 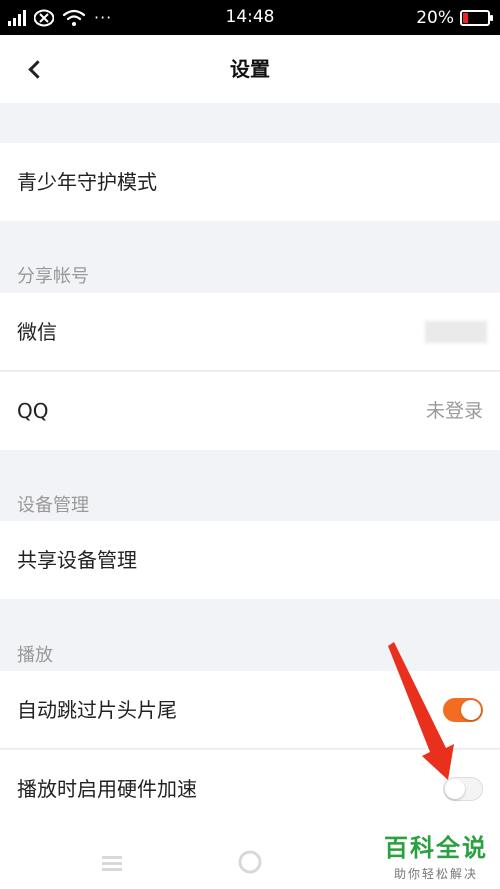 I want to click on section-header-playback: 播放, so click(x=35, y=655).